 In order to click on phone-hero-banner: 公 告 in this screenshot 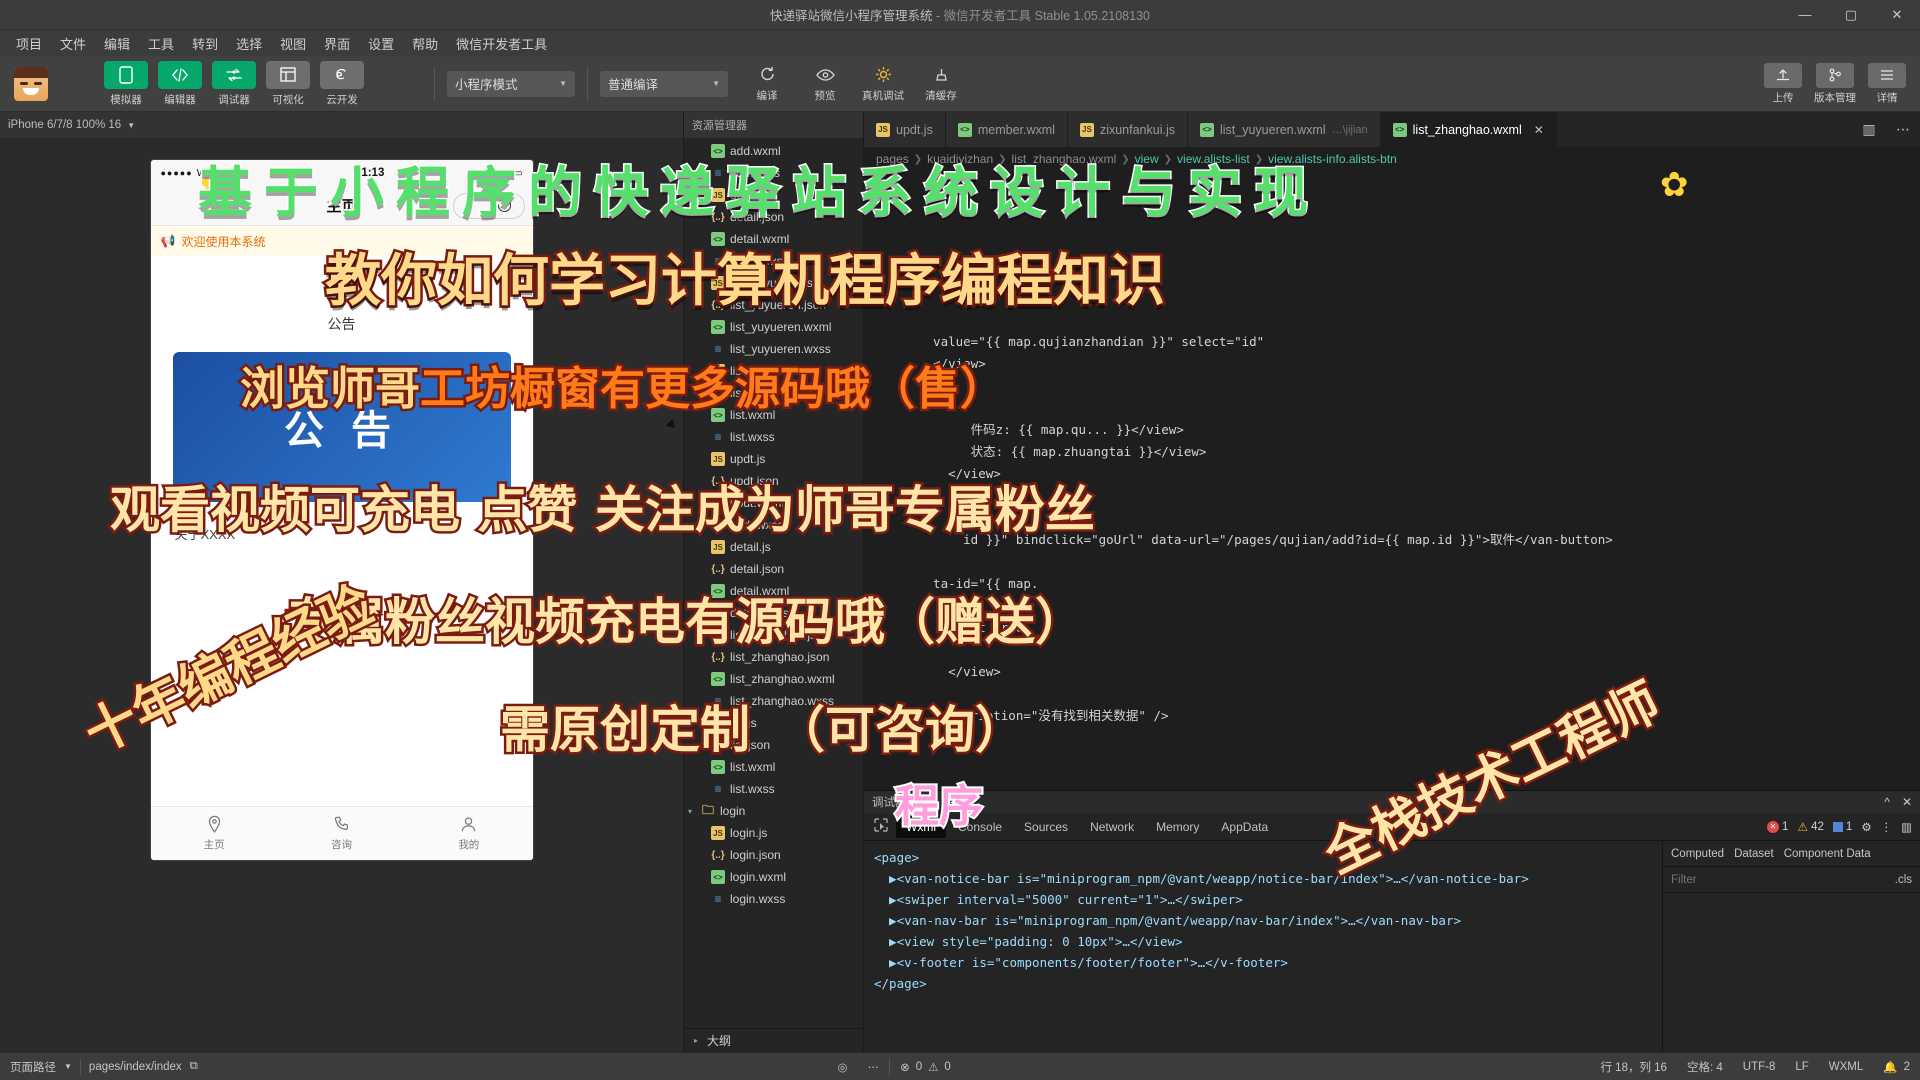, I will do `click(341, 427)`.